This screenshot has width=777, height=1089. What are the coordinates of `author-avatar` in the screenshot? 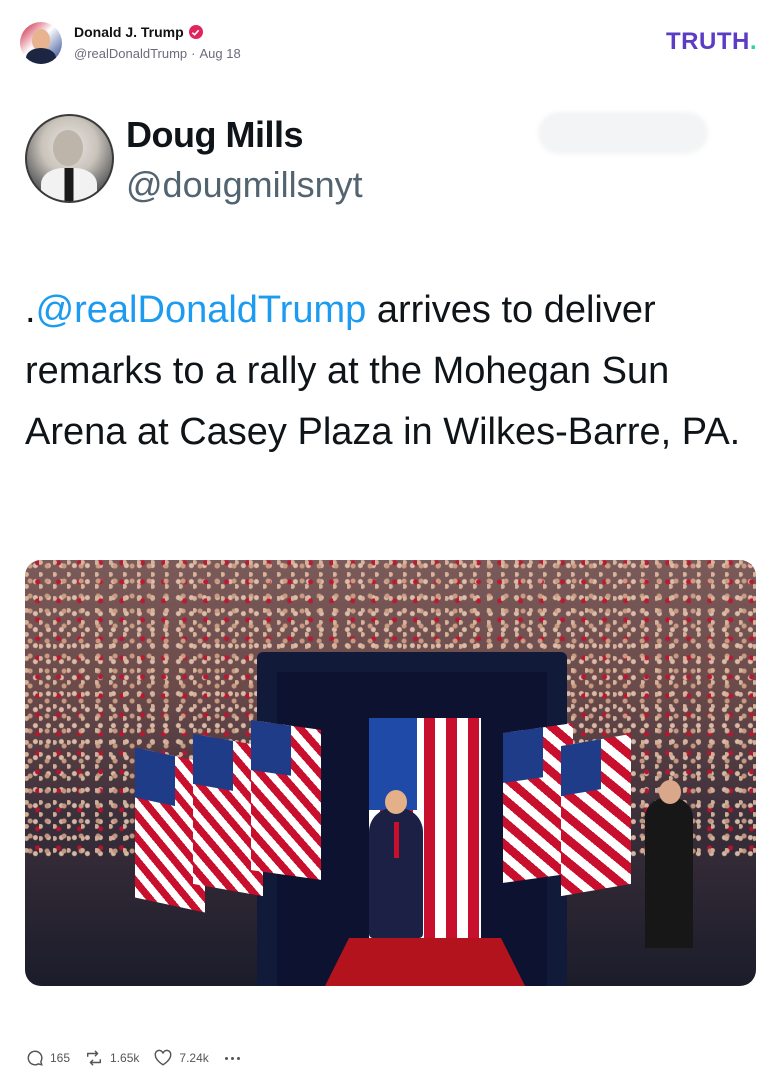 It's located at (41, 43).